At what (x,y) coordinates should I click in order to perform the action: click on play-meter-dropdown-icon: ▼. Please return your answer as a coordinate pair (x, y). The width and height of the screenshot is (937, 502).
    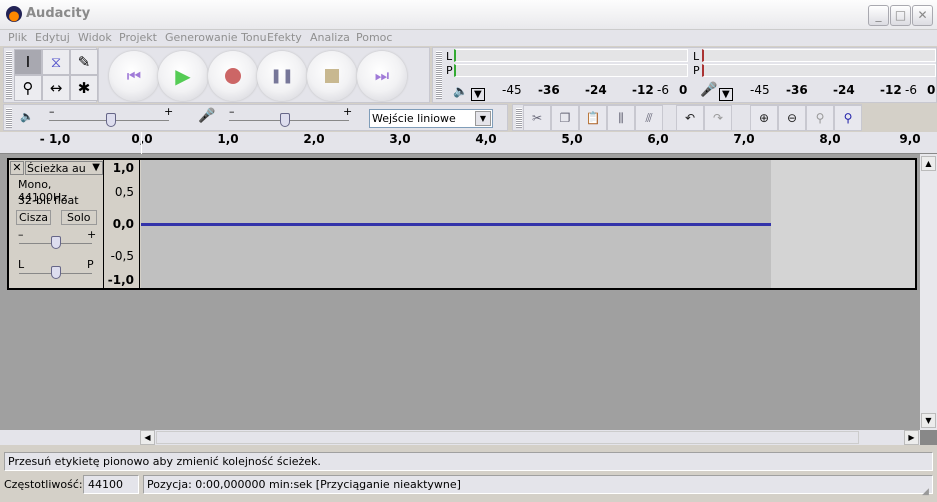
    Looking at the image, I should click on (478, 94).